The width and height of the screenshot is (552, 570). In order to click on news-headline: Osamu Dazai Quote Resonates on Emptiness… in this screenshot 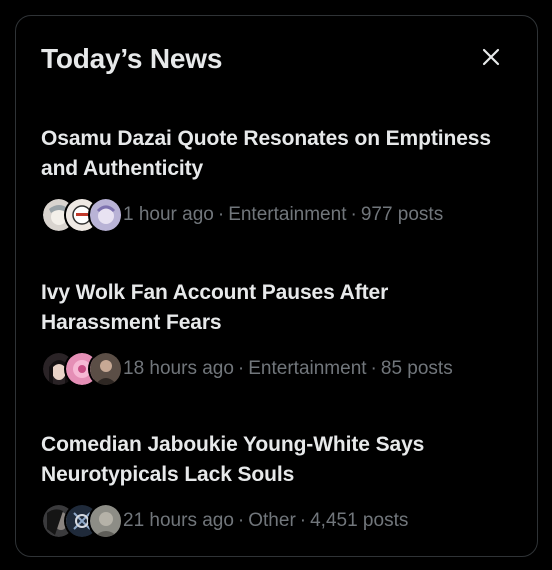, I will do `click(266, 153)`.